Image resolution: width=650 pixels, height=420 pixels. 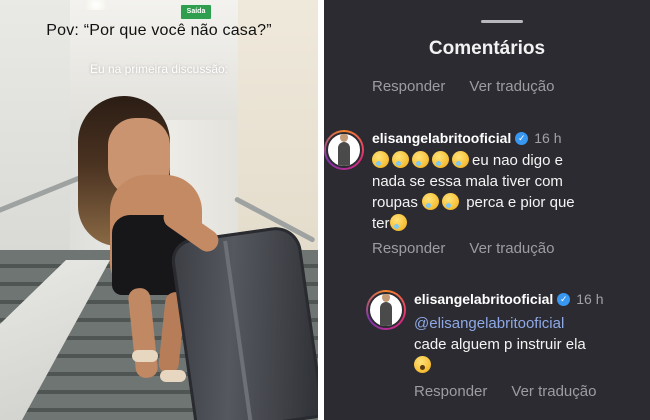 I want to click on comment-text-line-2: nada se essa mala tiver com, so click(x=467, y=181).